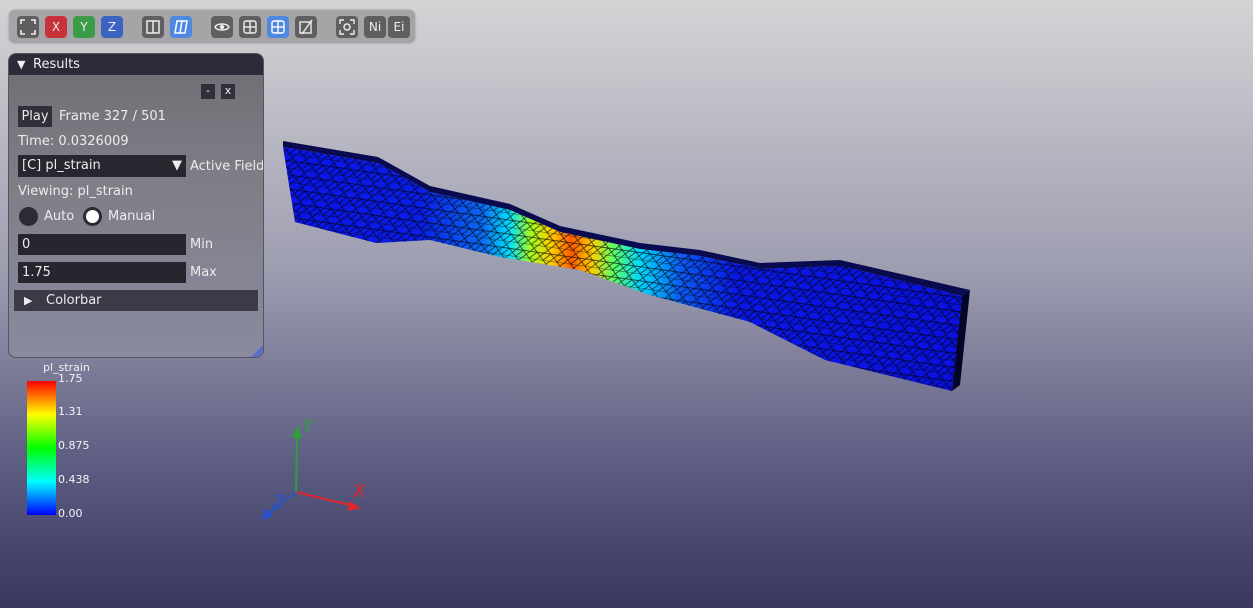 This screenshot has width=1253, height=608. What do you see at coordinates (257, 351) in the screenshot?
I see `resize-grip-icon` at bounding box center [257, 351].